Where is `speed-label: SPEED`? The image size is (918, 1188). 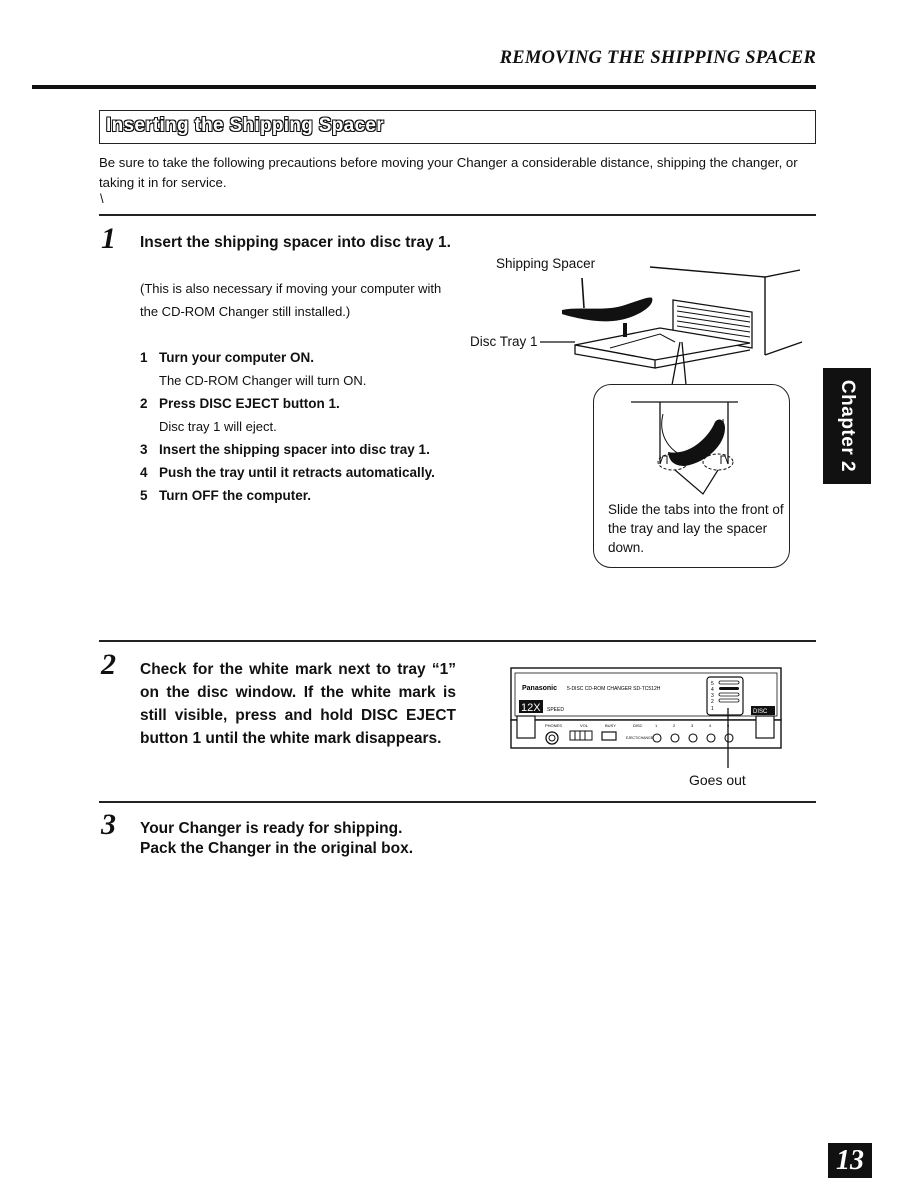
speed-label: SPEED is located at coordinates (555, 710).